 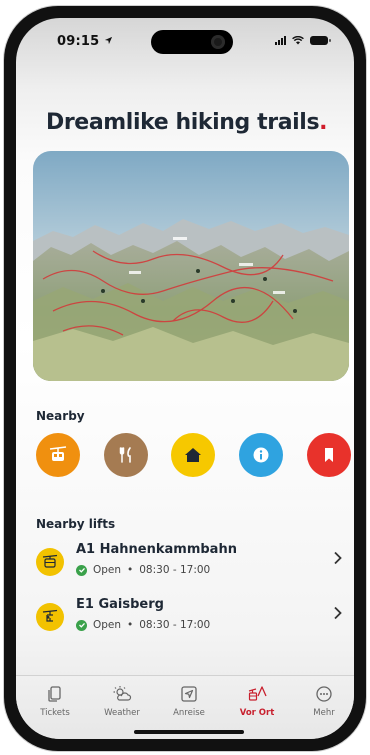 I want to click on dynamic-island, so click(x=192, y=42).